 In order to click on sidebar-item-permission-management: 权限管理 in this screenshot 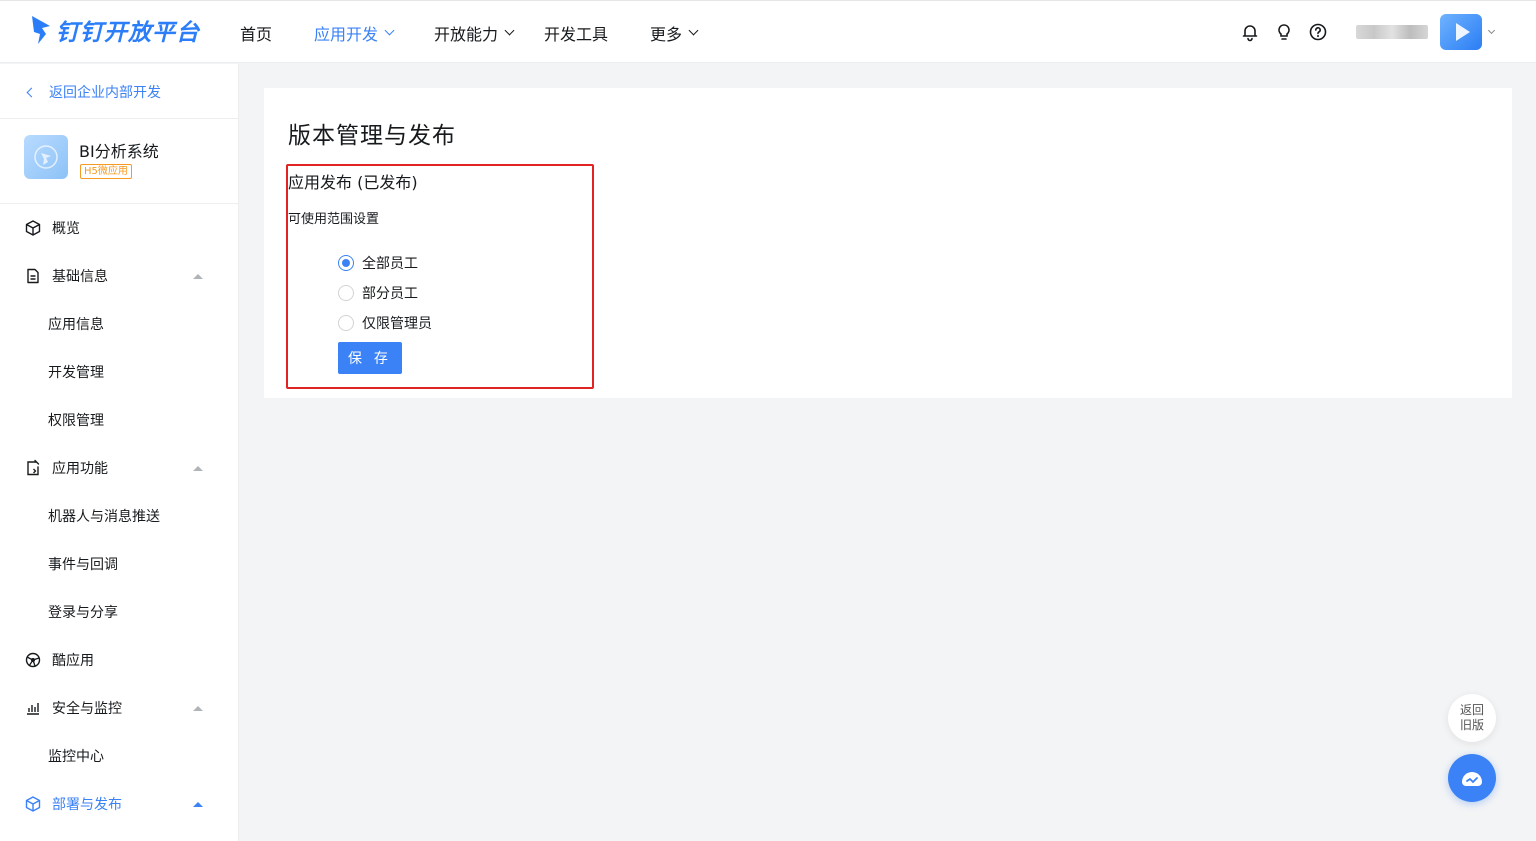, I will do `click(119, 420)`.